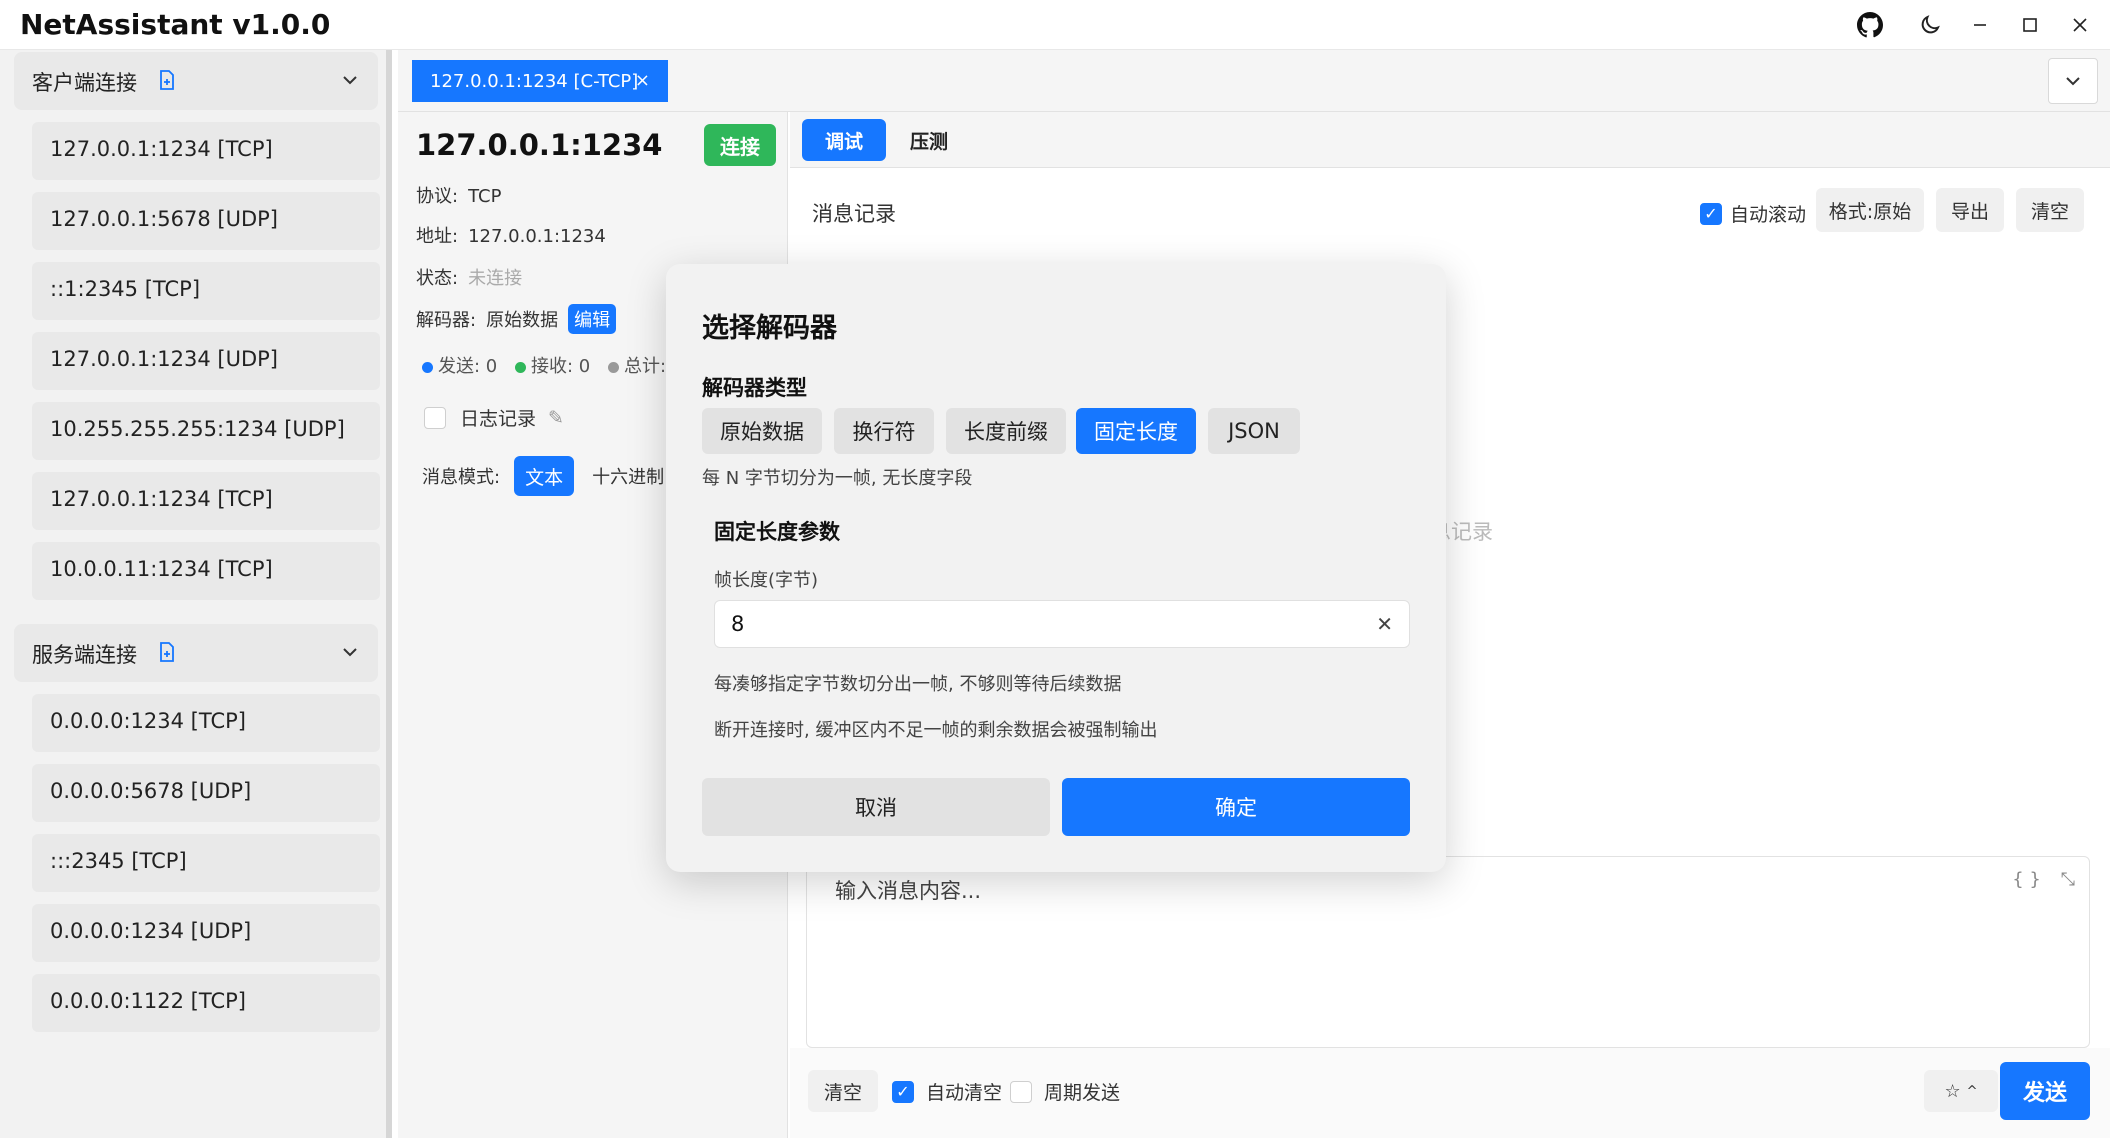 Image resolution: width=2110 pixels, height=1138 pixels. What do you see at coordinates (876, 807) in the screenshot?
I see `cancel-button: 取消` at bounding box center [876, 807].